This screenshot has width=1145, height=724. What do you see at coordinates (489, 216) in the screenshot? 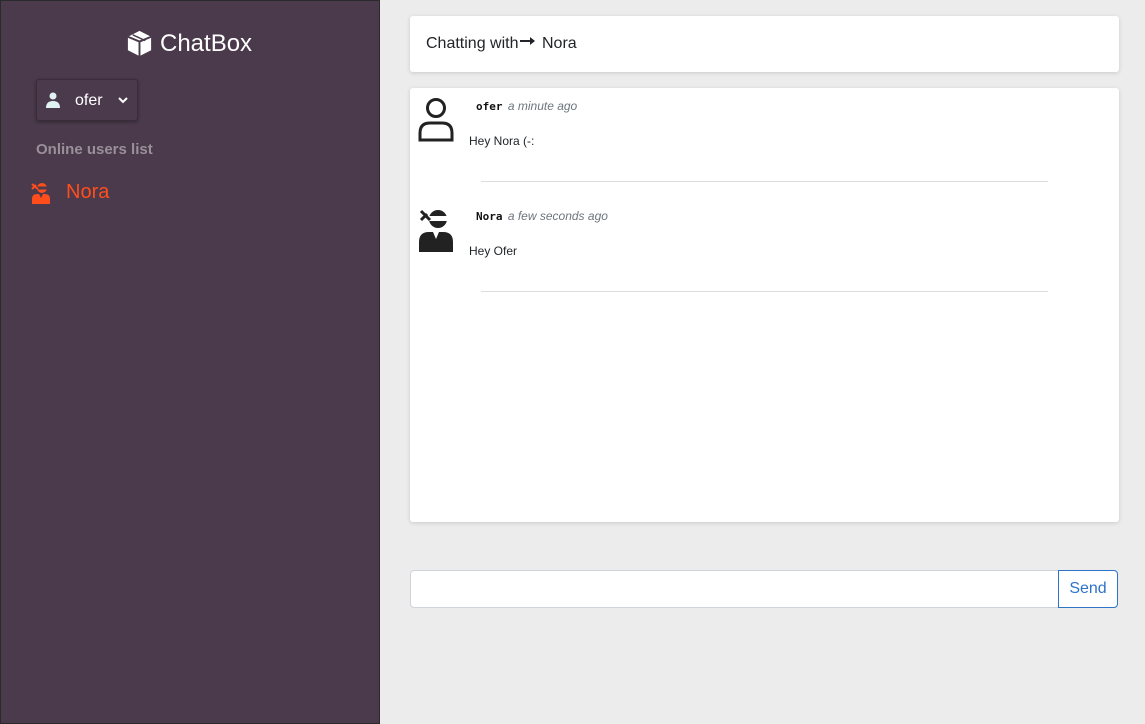
I see `message-author: Nora` at bounding box center [489, 216].